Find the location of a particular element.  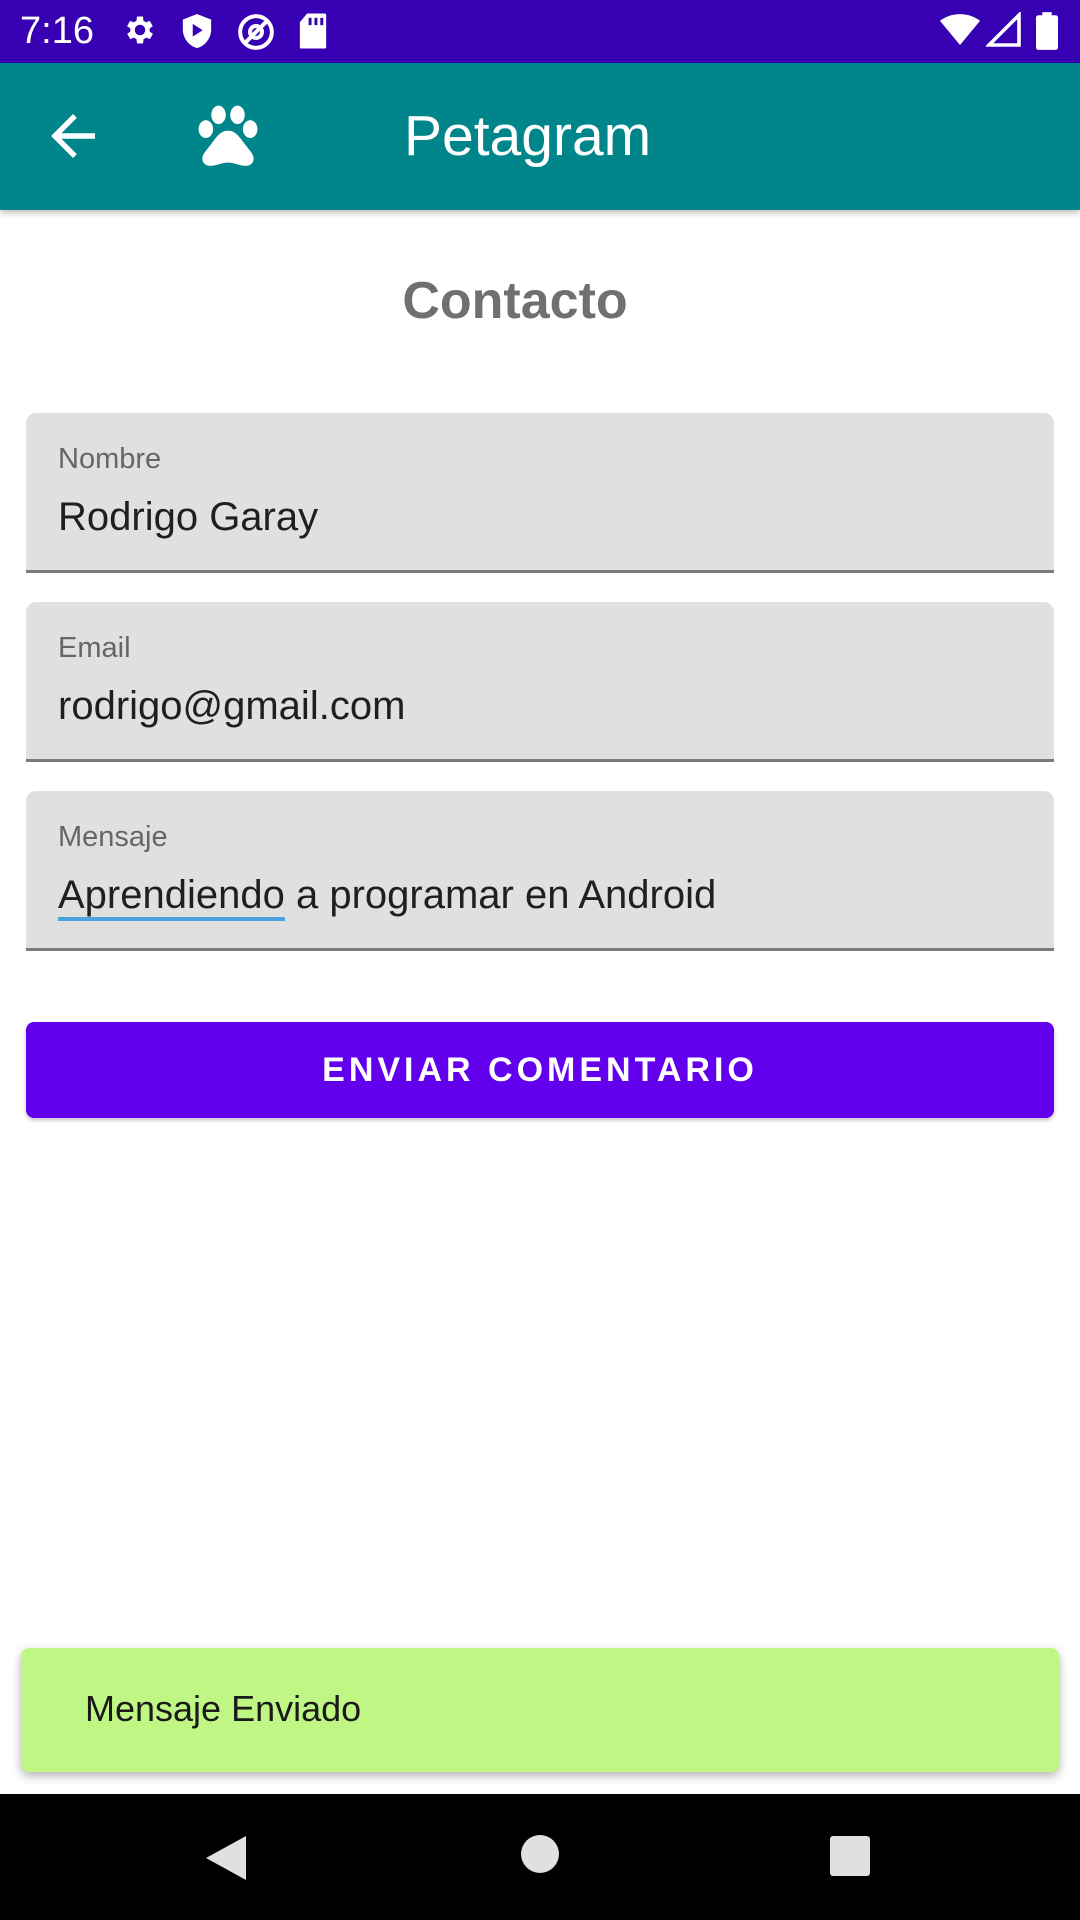

page-title: Contacto is located at coordinates (515, 301).